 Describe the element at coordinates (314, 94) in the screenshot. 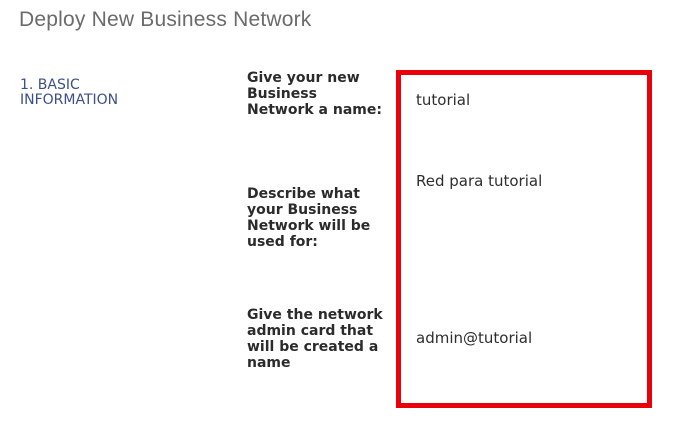

I see `network-name-label: Give your new Business Network a name:` at that location.